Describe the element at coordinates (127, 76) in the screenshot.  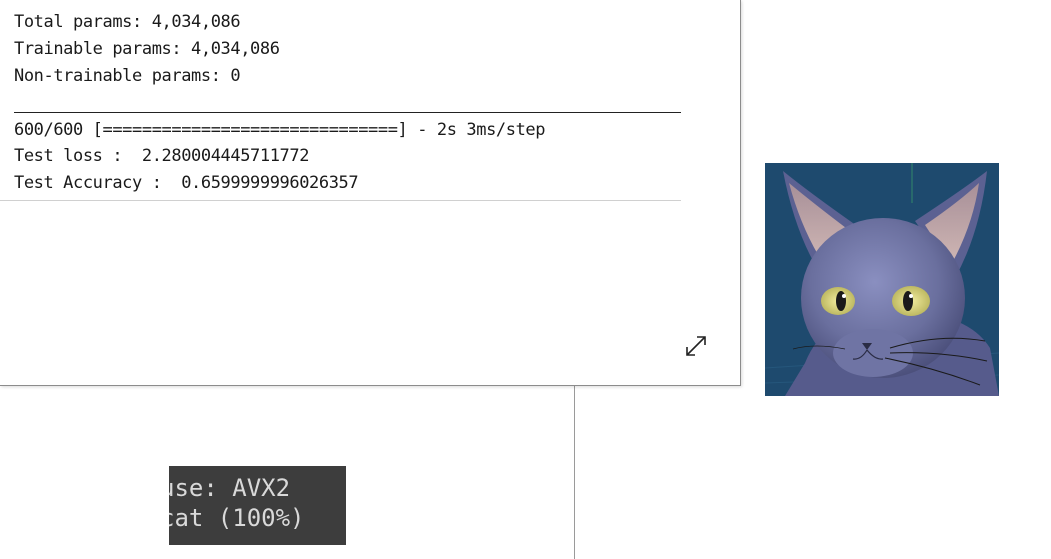
I see `non-trainable-params-line: Non-trainable params: 0` at that location.